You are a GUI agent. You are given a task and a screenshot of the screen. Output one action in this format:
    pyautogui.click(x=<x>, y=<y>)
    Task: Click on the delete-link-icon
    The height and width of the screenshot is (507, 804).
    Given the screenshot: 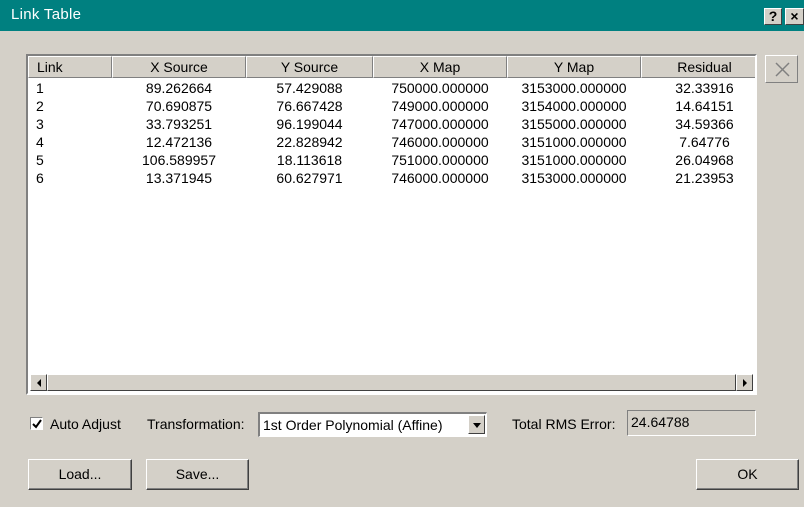 What is the action you would take?
    pyautogui.click(x=782, y=69)
    